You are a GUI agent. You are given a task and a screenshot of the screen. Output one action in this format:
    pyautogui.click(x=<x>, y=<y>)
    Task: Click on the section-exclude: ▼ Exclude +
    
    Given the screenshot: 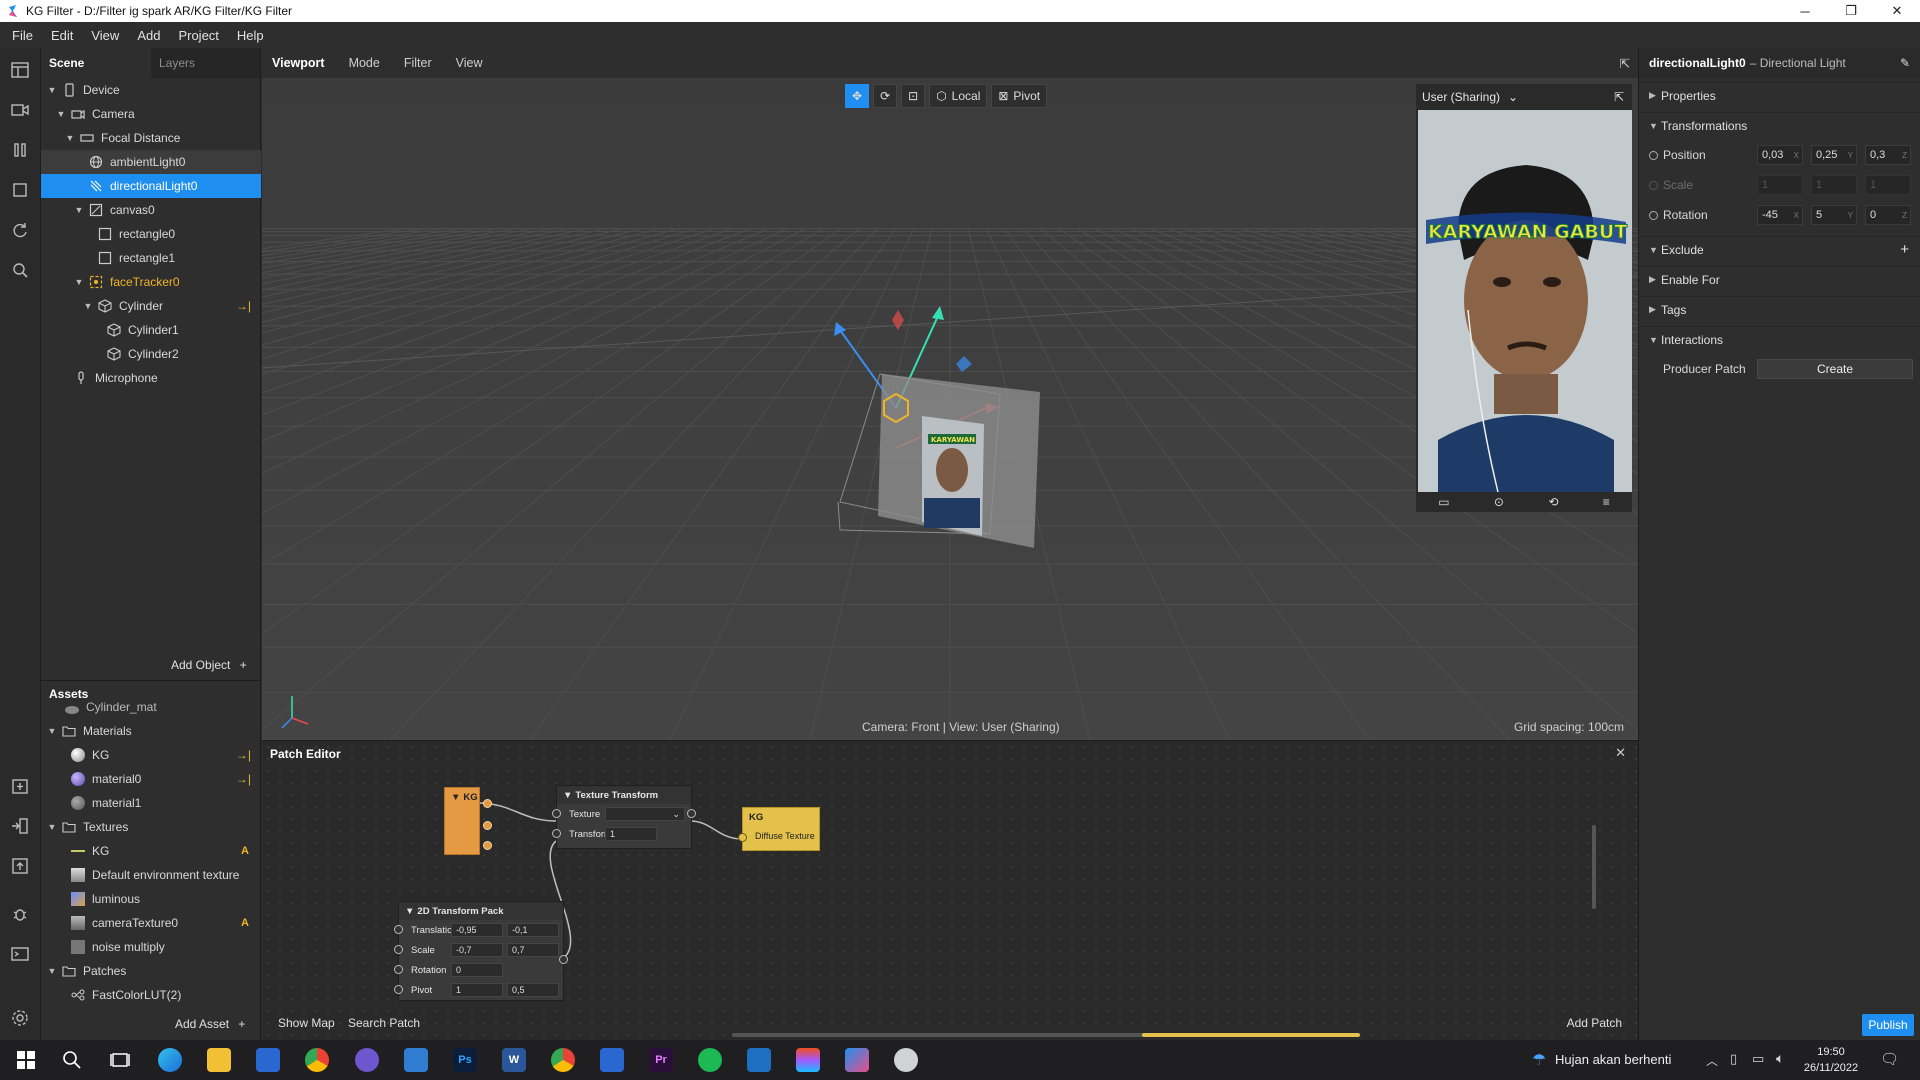 What is the action you would take?
    pyautogui.click(x=1779, y=249)
    